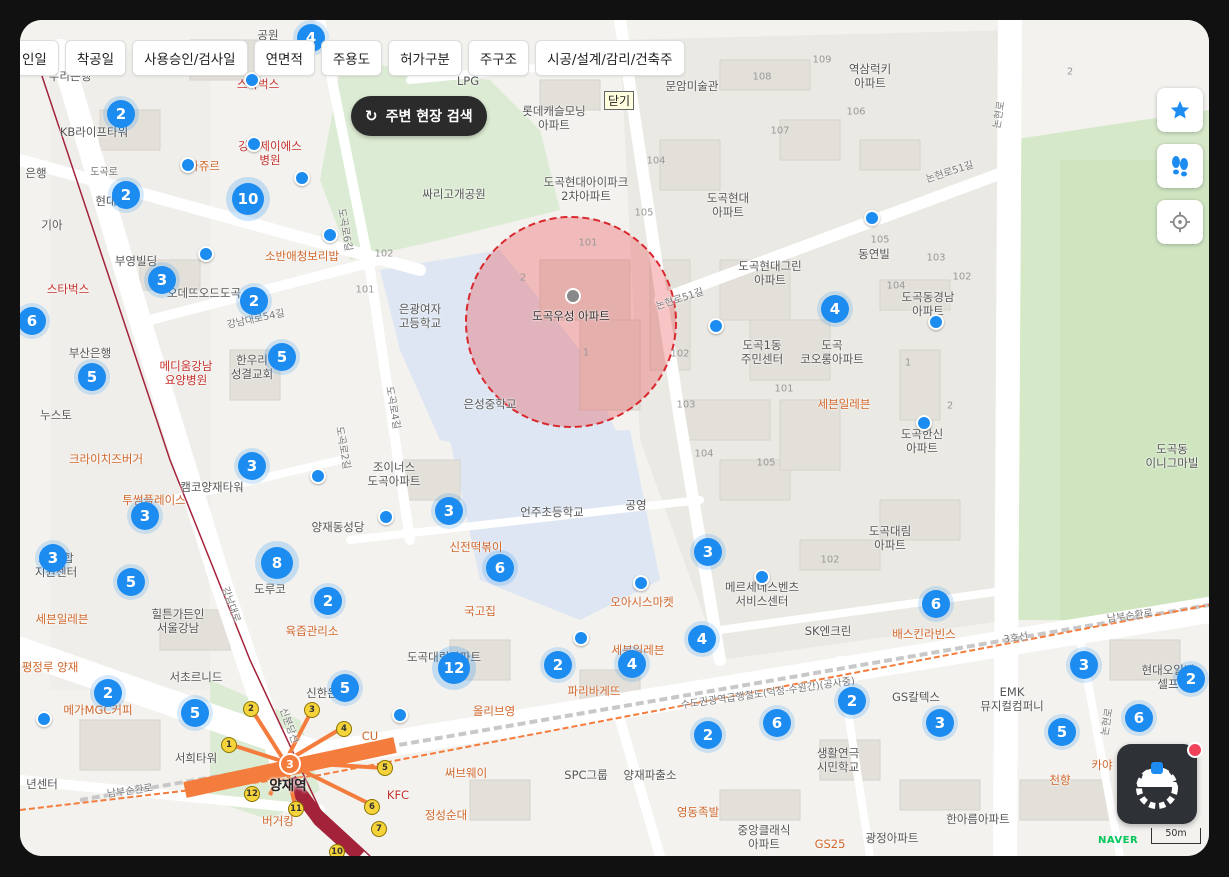  What do you see at coordinates (764, 837) in the screenshot?
I see `place-label: 중앙클래식 아파트` at bounding box center [764, 837].